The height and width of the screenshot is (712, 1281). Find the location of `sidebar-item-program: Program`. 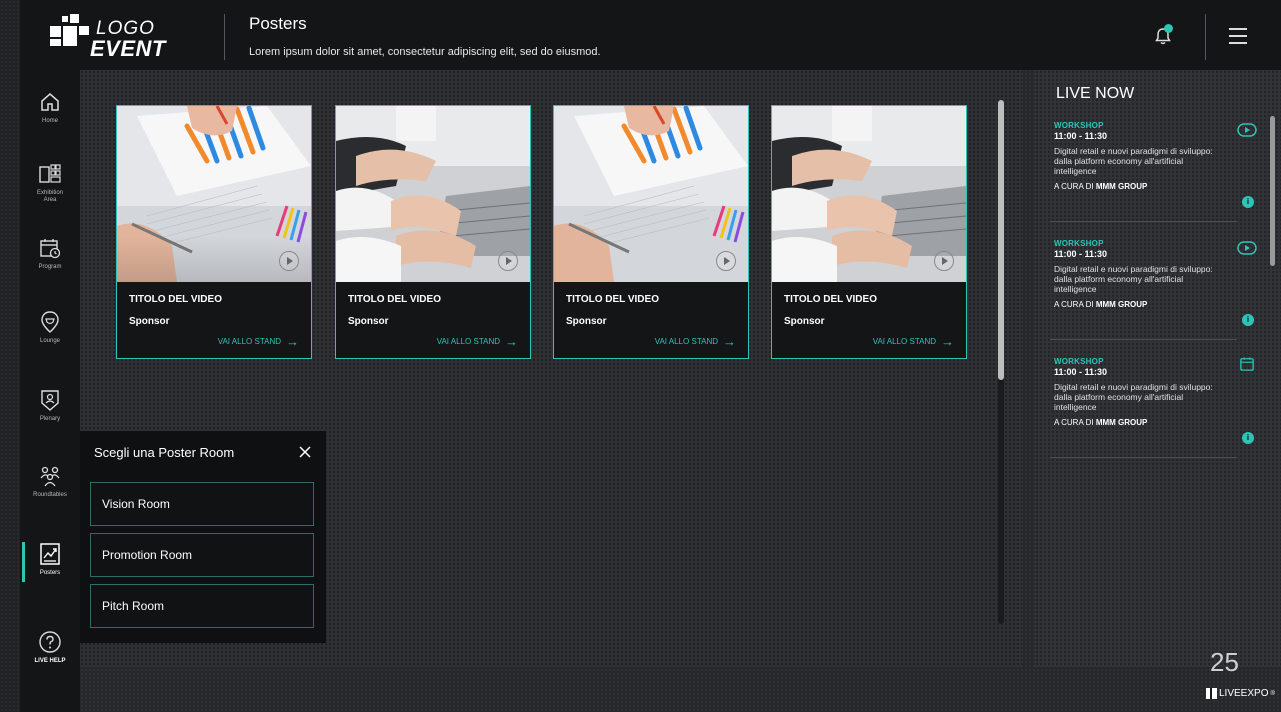

sidebar-item-program: Program is located at coordinates (50, 271).